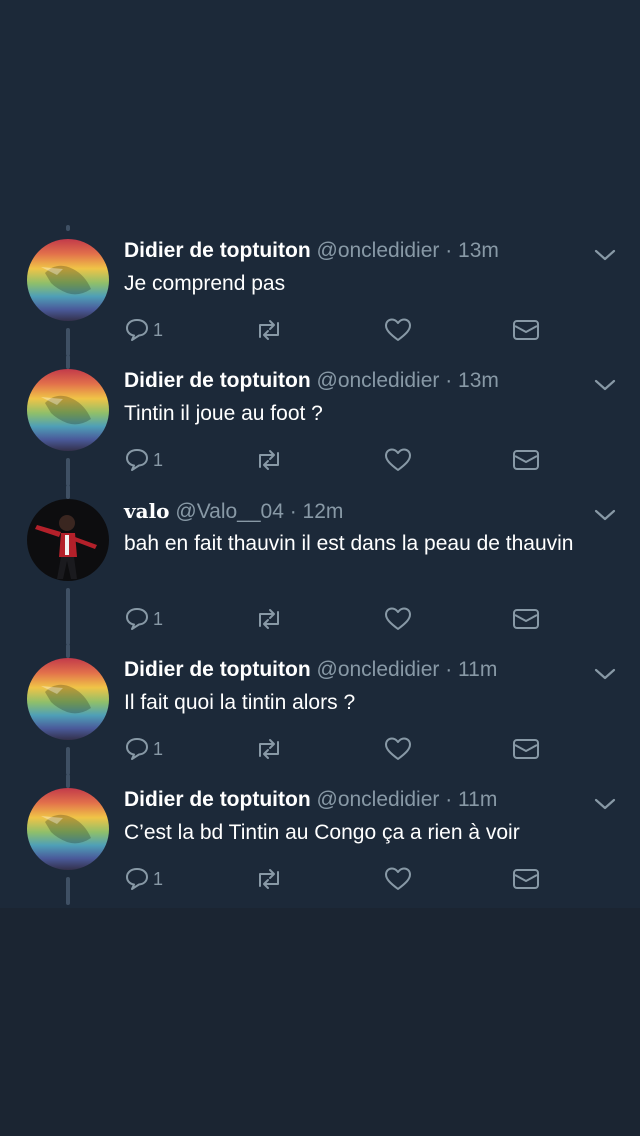 This screenshot has height=1136, width=640. What do you see at coordinates (229, 511) in the screenshot?
I see `author-handle: @Valo__04` at bounding box center [229, 511].